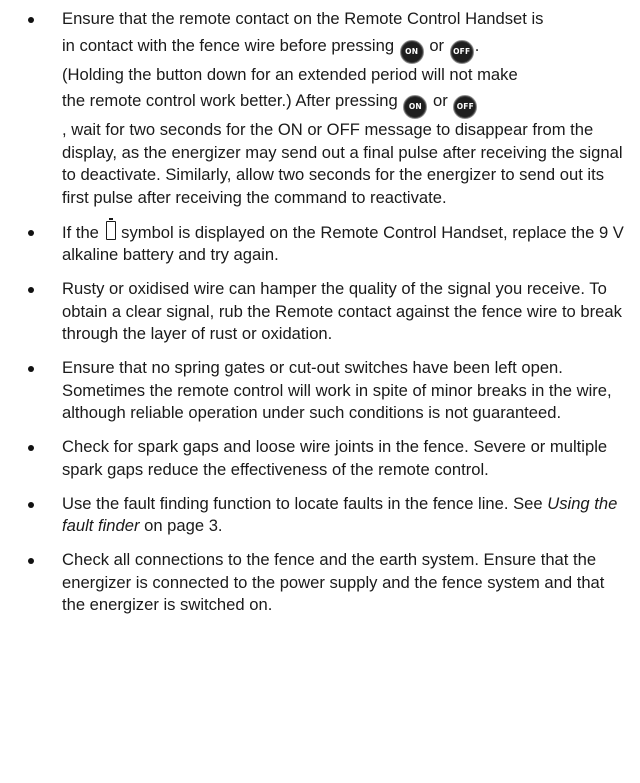 The width and height of the screenshot is (640, 783). What do you see at coordinates (80, 232) in the screenshot?
I see `item-2-before: If the` at bounding box center [80, 232].